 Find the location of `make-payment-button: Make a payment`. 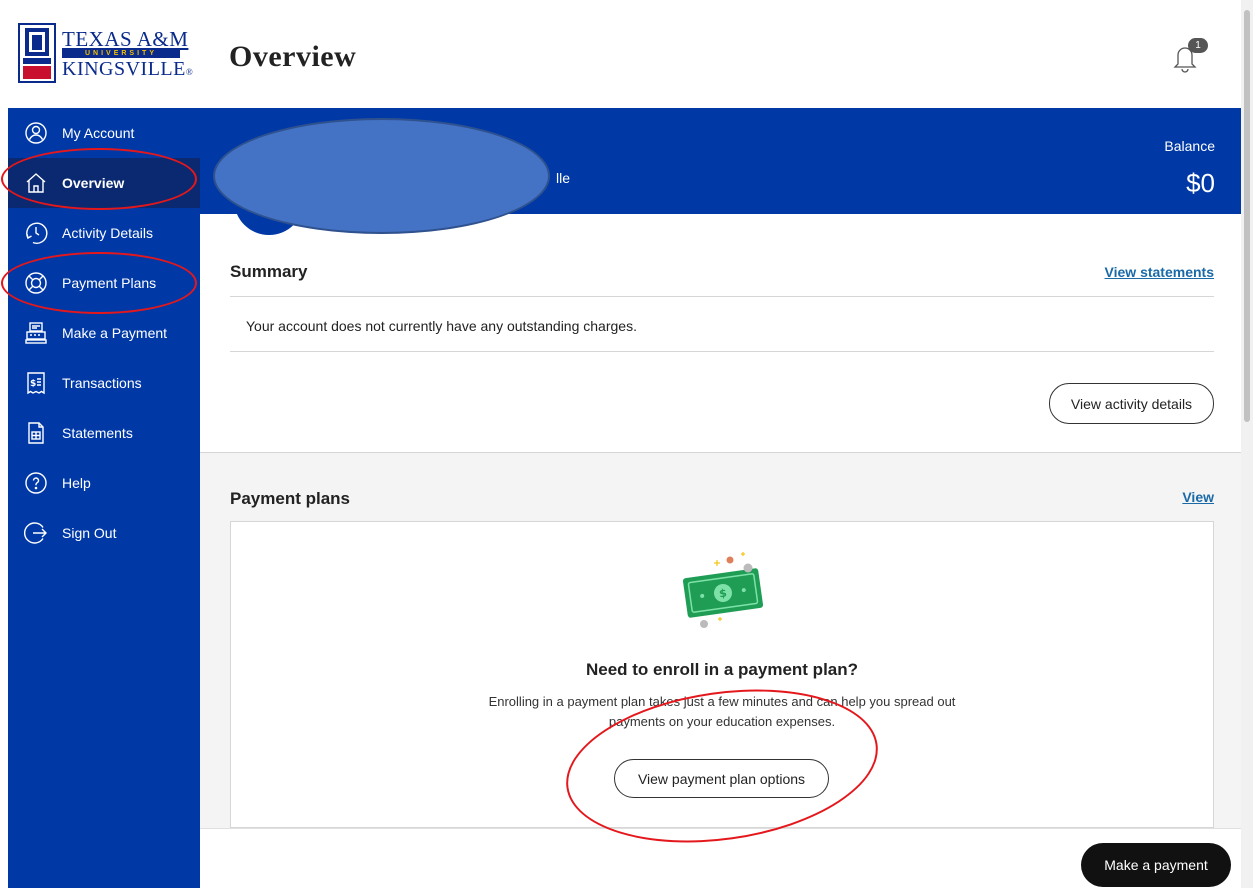

make-payment-button: Make a payment is located at coordinates (1156, 865).